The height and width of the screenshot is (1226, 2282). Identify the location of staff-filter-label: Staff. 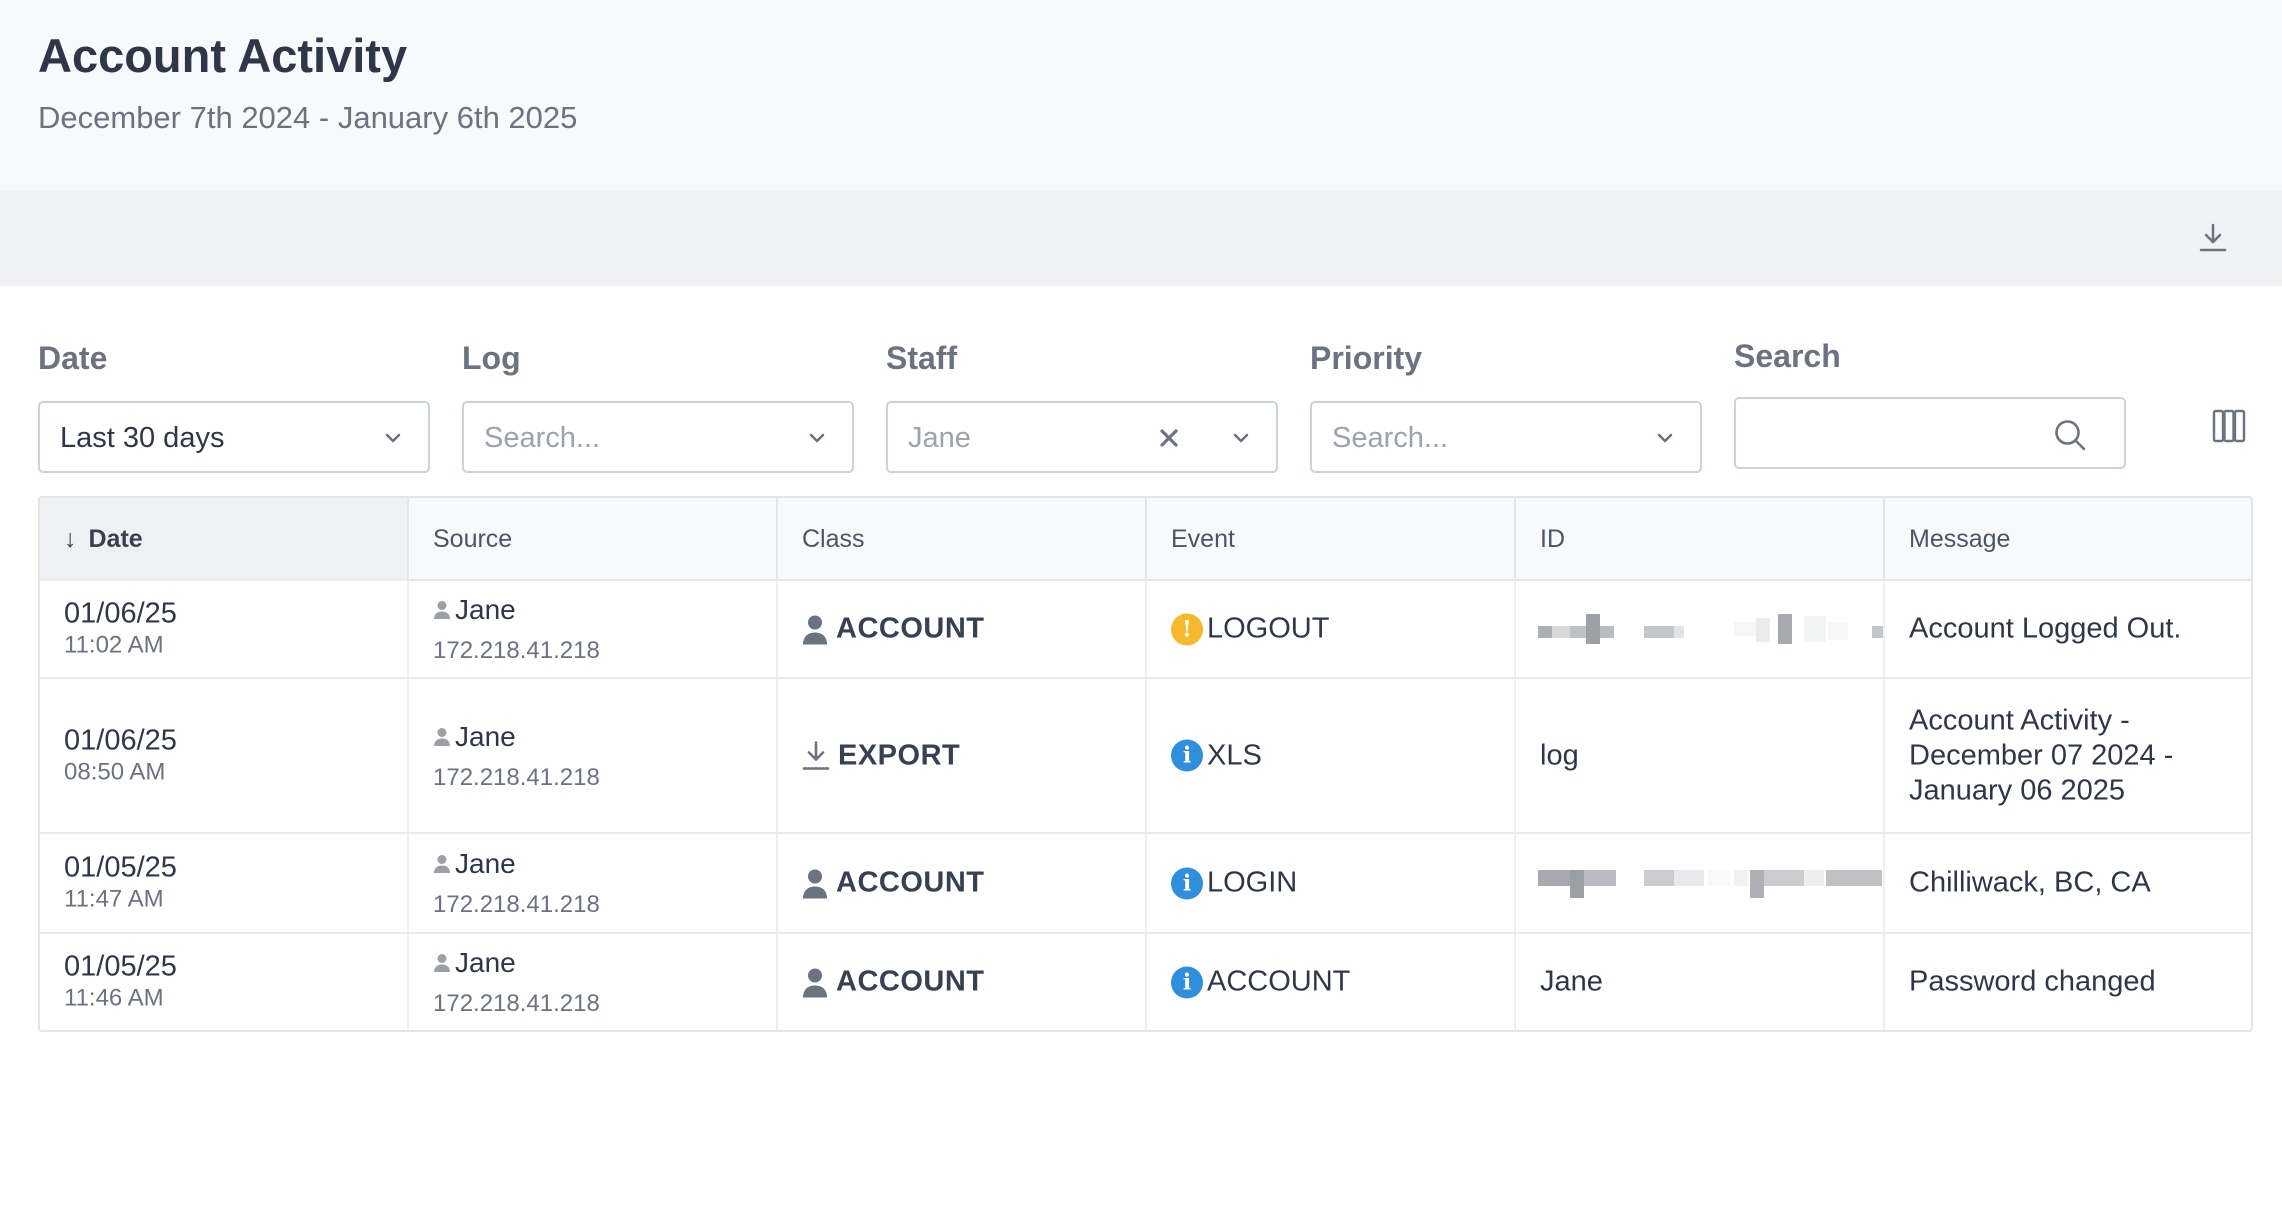
(922, 358).